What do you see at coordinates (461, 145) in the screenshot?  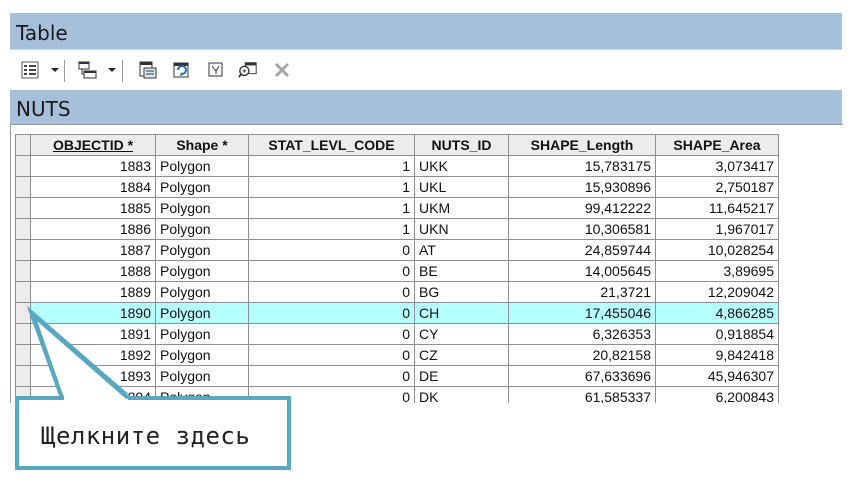 I see `column-header-nuts-id: NUTS_ID` at bounding box center [461, 145].